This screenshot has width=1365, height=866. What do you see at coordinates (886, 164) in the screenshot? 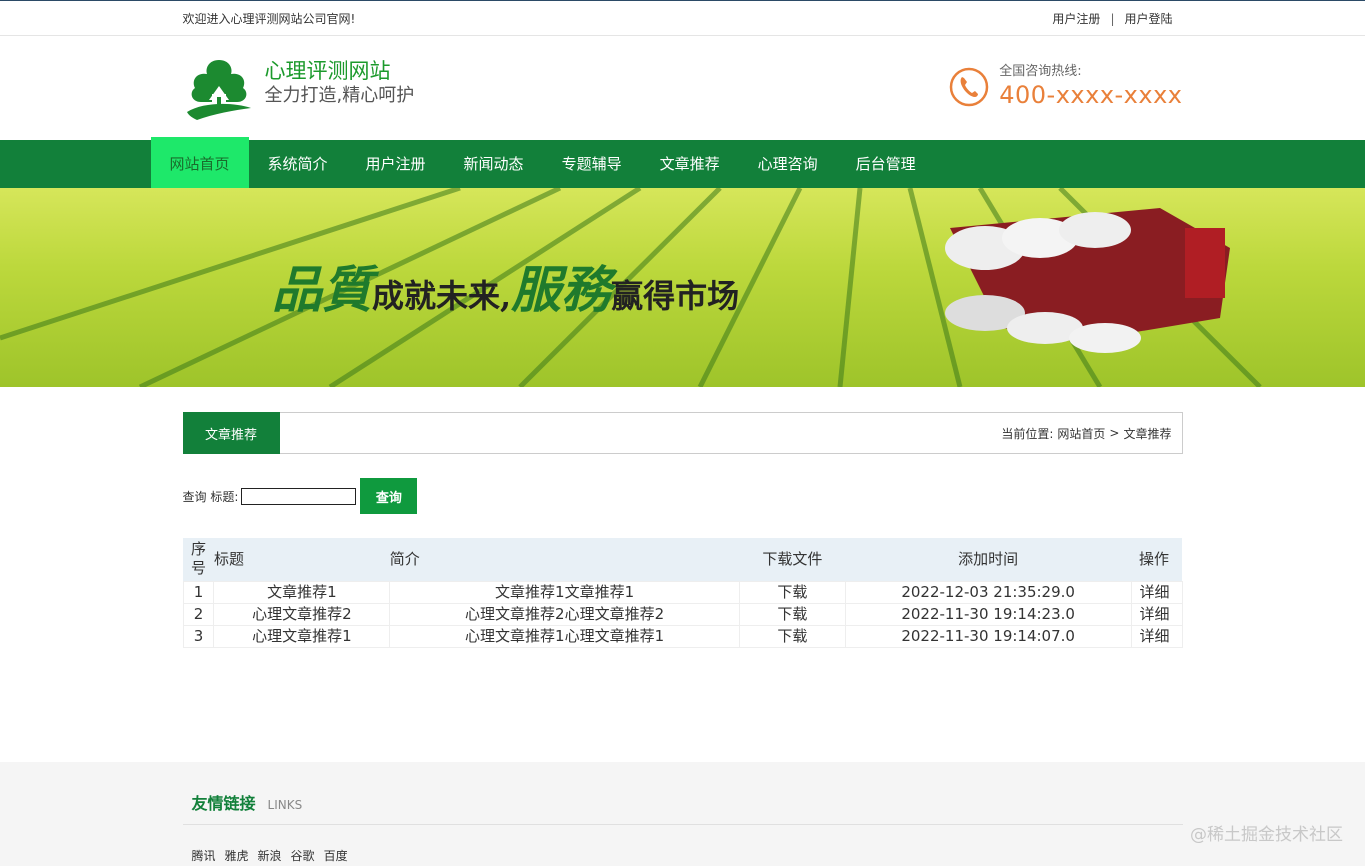
I see `nav-item-admin: 后台管理` at bounding box center [886, 164].